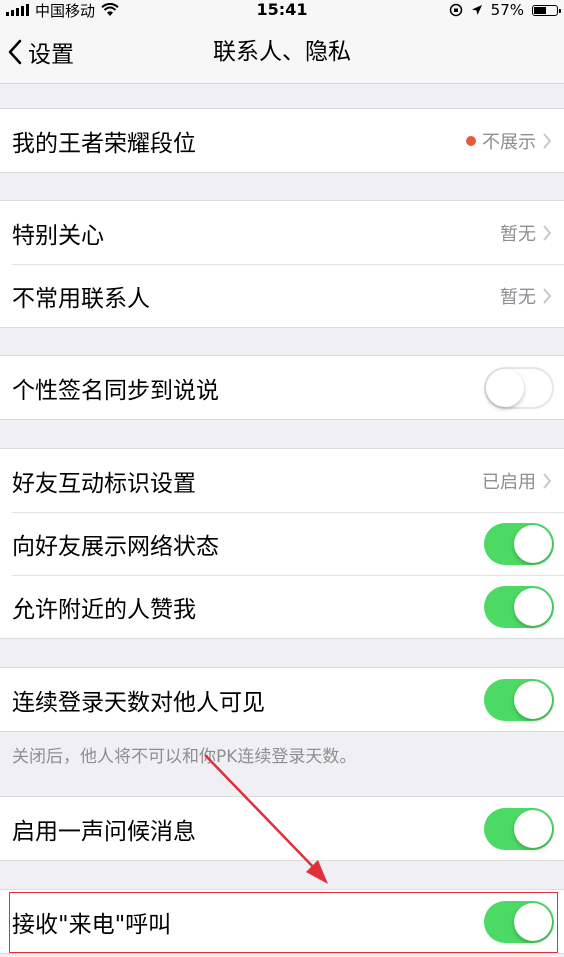 This screenshot has width=564, height=957. Describe the element at coordinates (282, 606) in the screenshot. I see `row-nearby-like: 允许附近的人赞我` at that location.